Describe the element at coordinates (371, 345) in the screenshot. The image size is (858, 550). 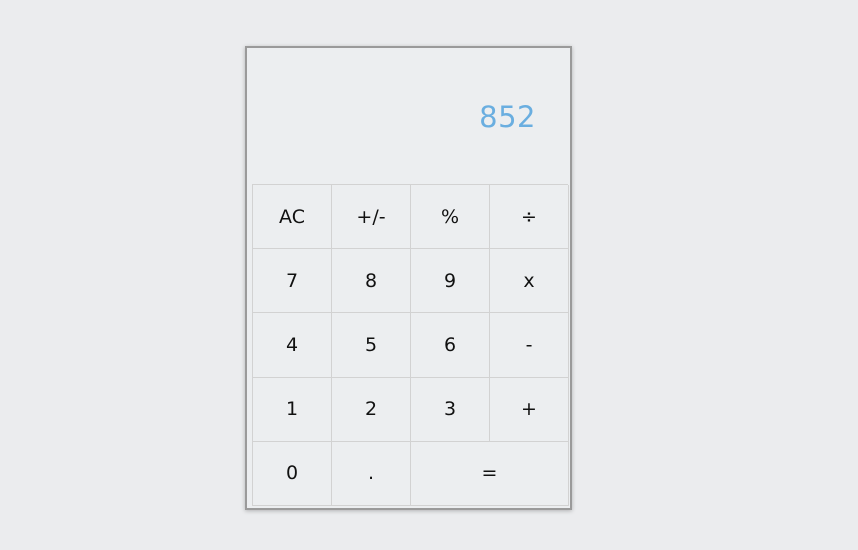
I see `digit-5-button: 5` at that location.